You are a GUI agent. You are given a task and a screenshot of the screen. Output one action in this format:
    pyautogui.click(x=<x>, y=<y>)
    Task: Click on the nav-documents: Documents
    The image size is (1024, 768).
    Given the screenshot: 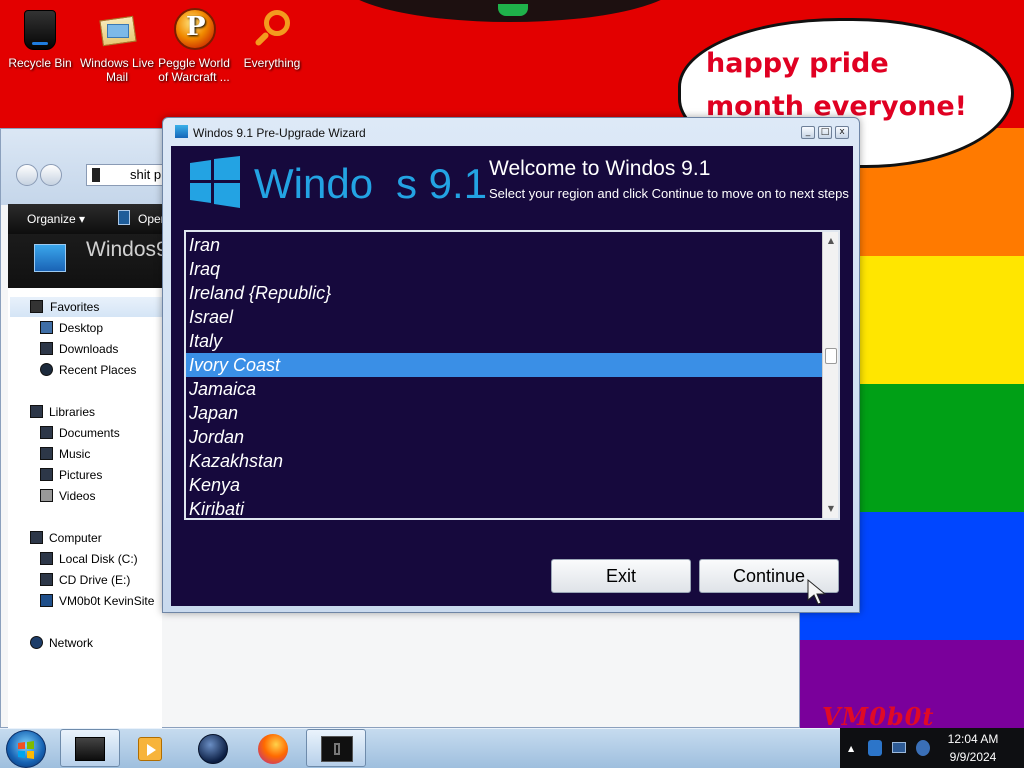 What is the action you would take?
    pyautogui.click(x=80, y=436)
    